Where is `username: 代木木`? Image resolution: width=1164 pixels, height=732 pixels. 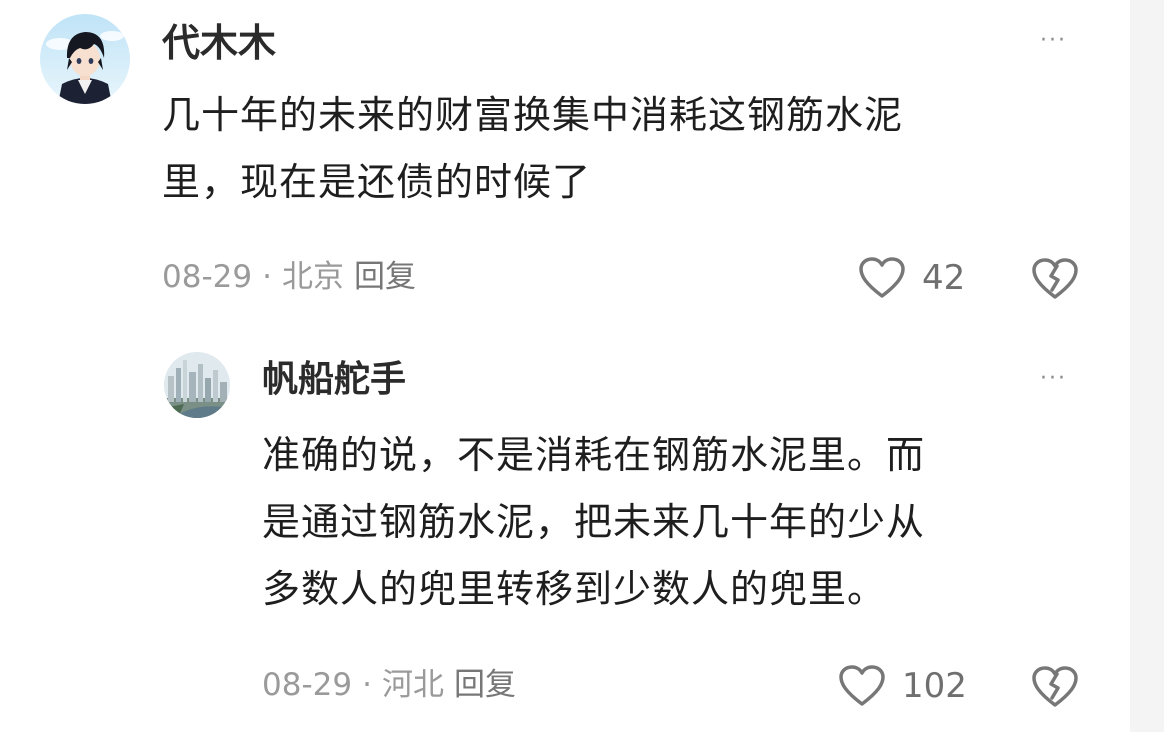 username: 代木木 is located at coordinates (219, 43).